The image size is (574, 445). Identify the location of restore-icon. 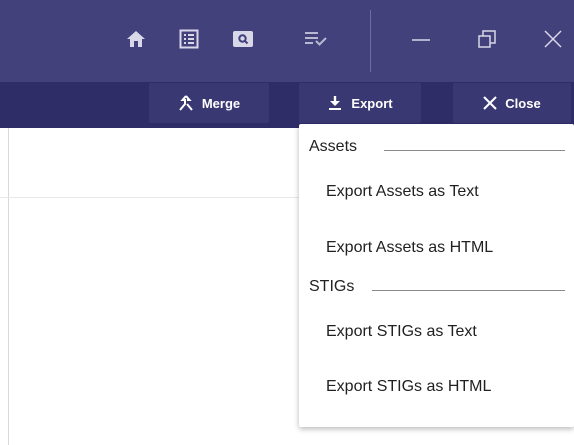
(487, 39).